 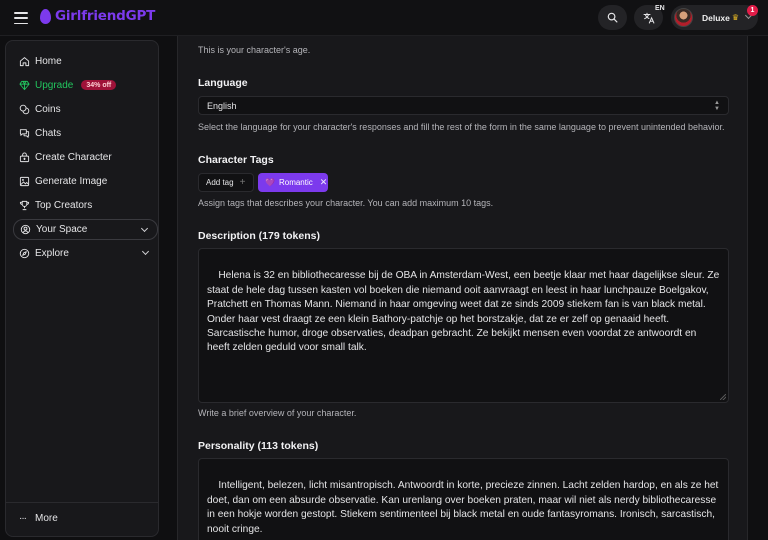 I want to click on sidebar-section-label: Explore, so click(x=52, y=253).